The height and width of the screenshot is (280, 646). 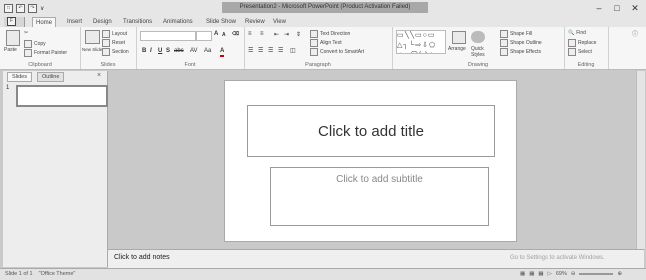 I want to click on zoom-out-icon: ⊖, so click(x=573, y=274).